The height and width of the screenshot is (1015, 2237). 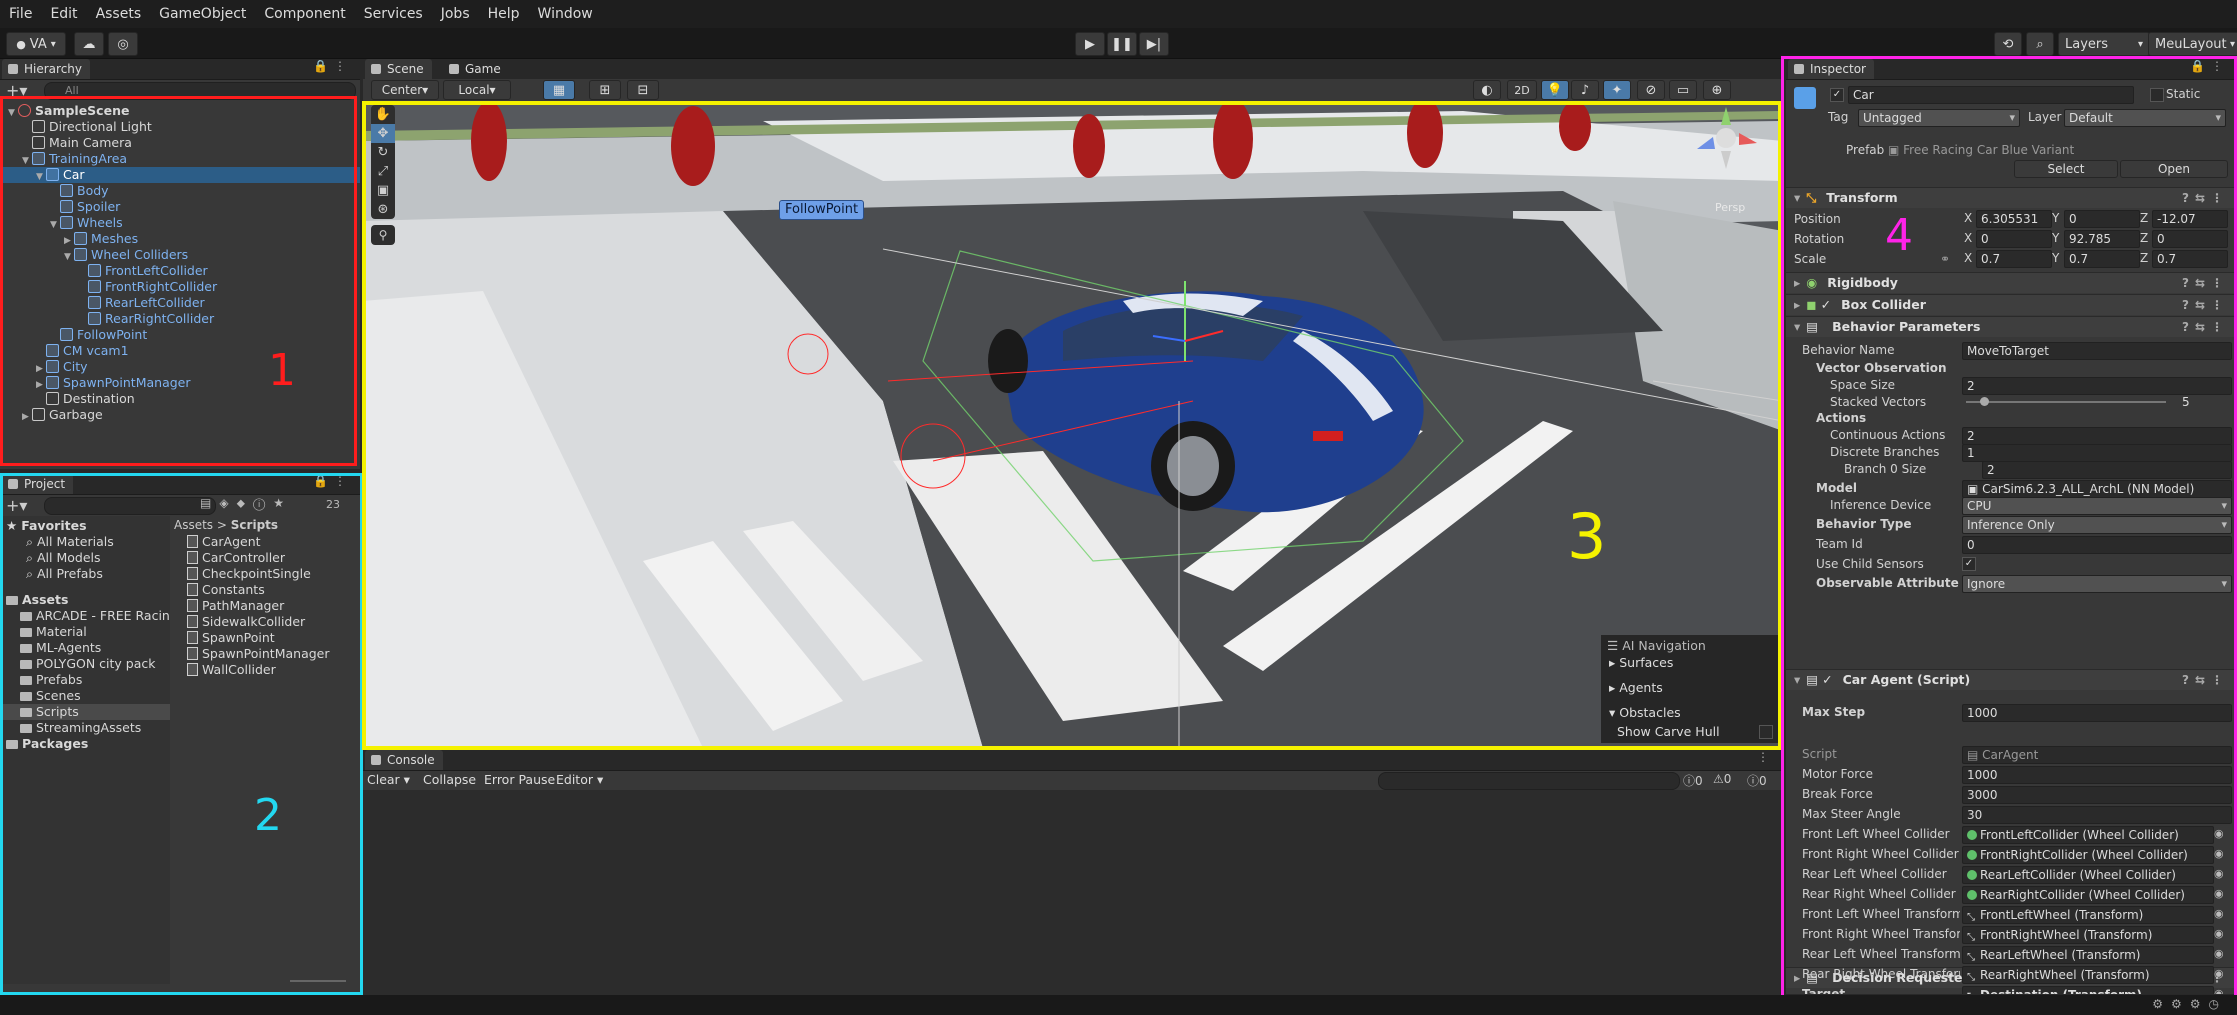 What do you see at coordinates (455, 14) in the screenshot?
I see `menu-jobs: Jobs` at bounding box center [455, 14].